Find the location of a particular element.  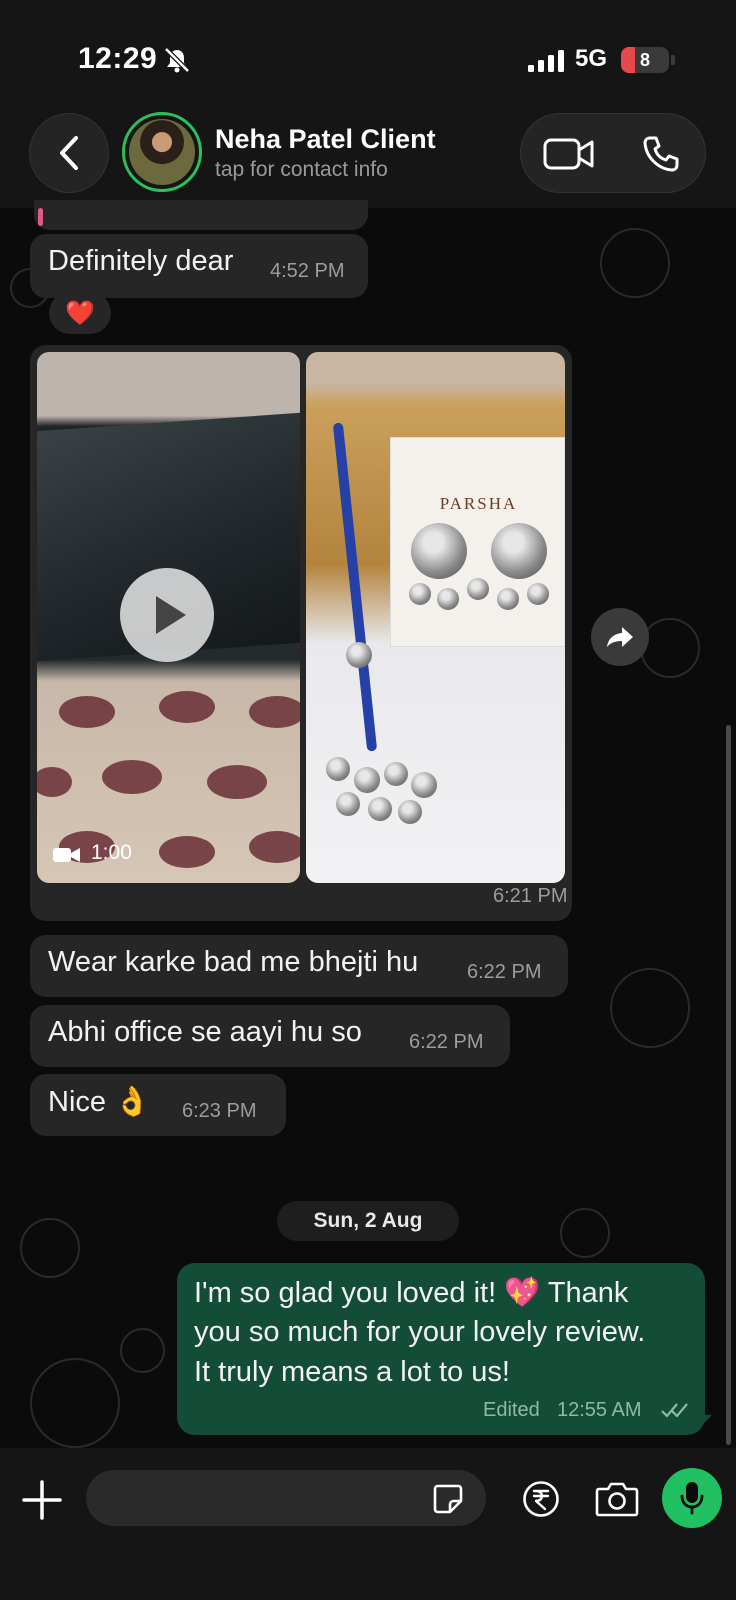

call-actions is located at coordinates (613, 153).